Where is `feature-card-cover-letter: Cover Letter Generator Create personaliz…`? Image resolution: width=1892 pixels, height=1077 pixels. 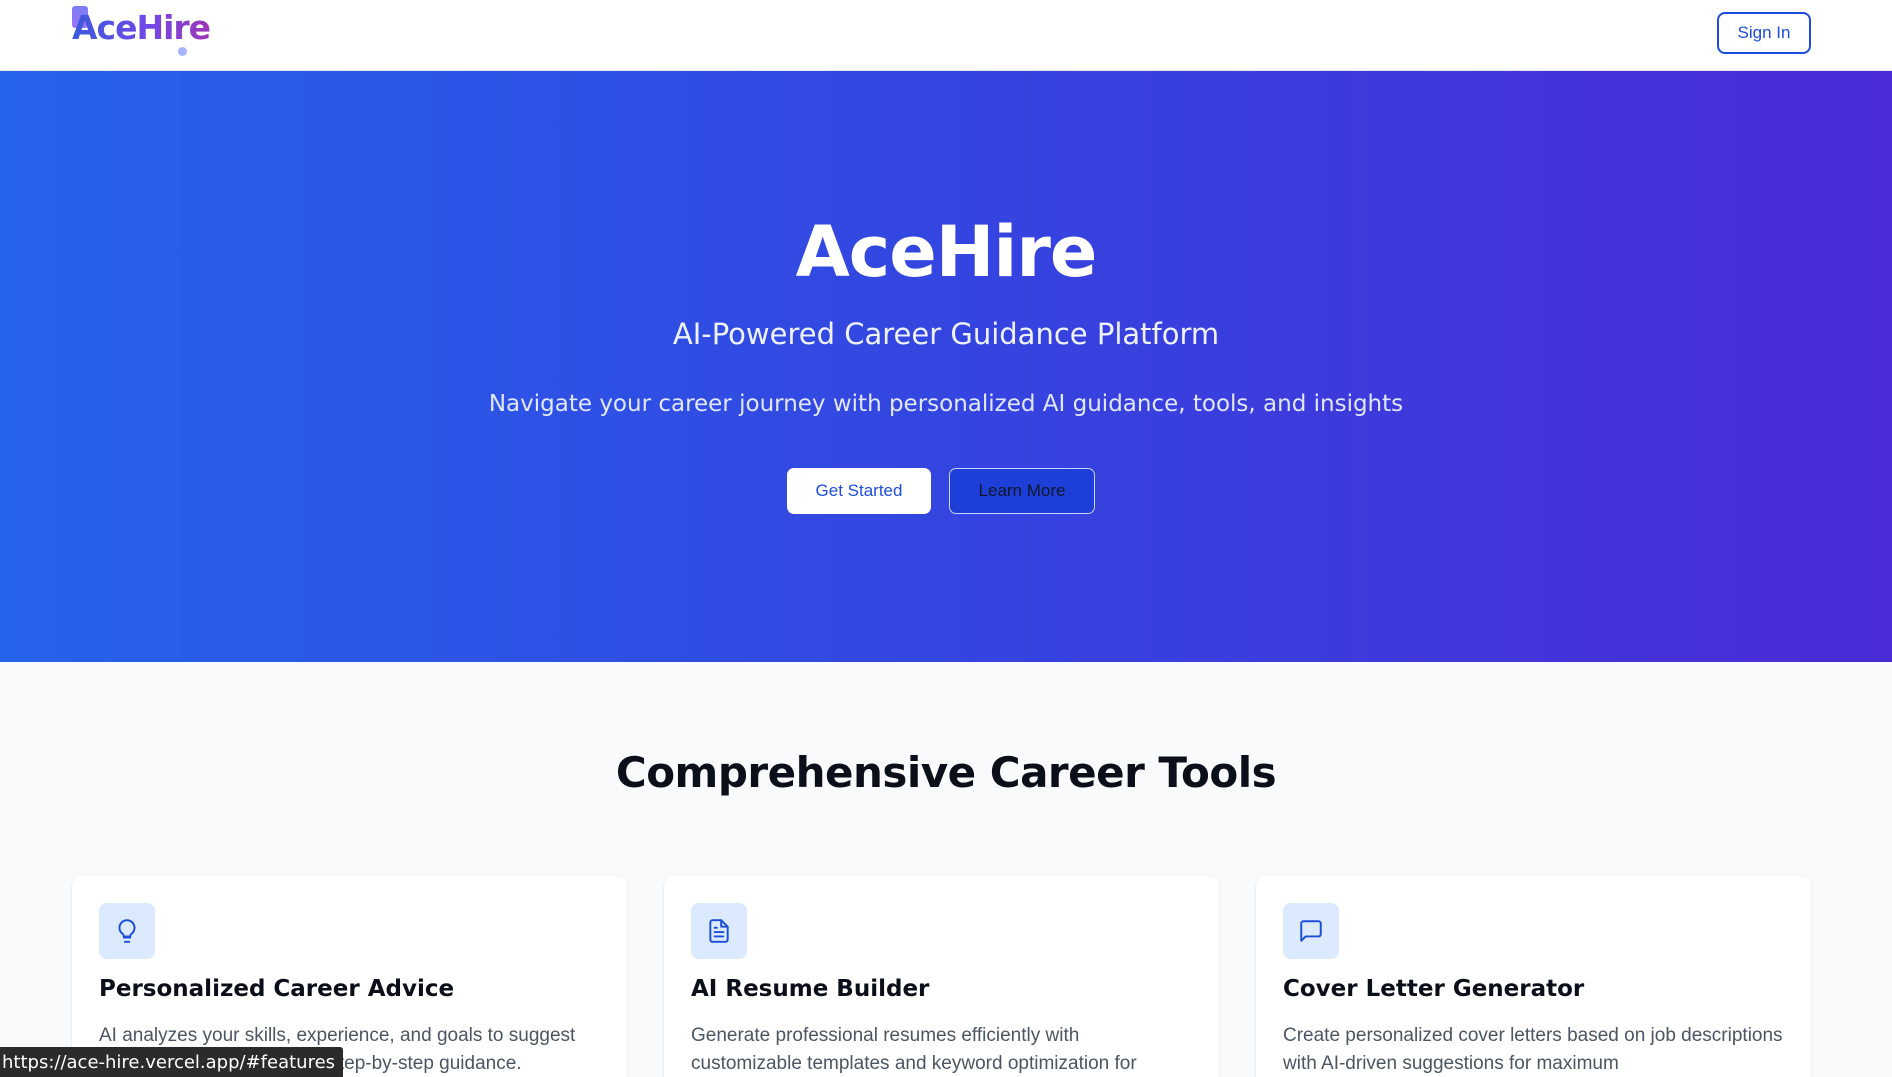 feature-card-cover-letter: Cover Letter Generator Create personaliz… is located at coordinates (1533, 976).